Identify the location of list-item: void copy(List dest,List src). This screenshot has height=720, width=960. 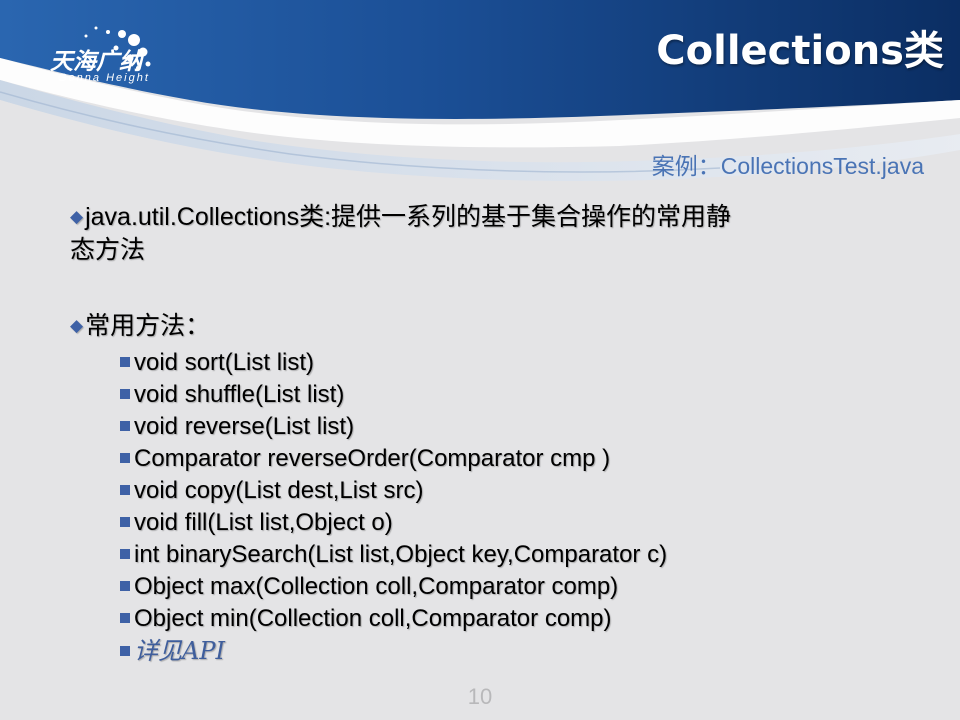
(505, 491).